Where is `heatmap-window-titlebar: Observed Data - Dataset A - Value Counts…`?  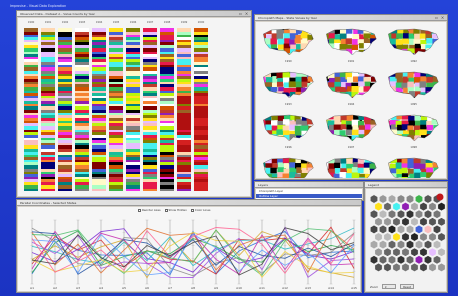 heatmap-window-titlebar: Observed Data - Dataset A - Value Counts… is located at coordinates (134, 14).